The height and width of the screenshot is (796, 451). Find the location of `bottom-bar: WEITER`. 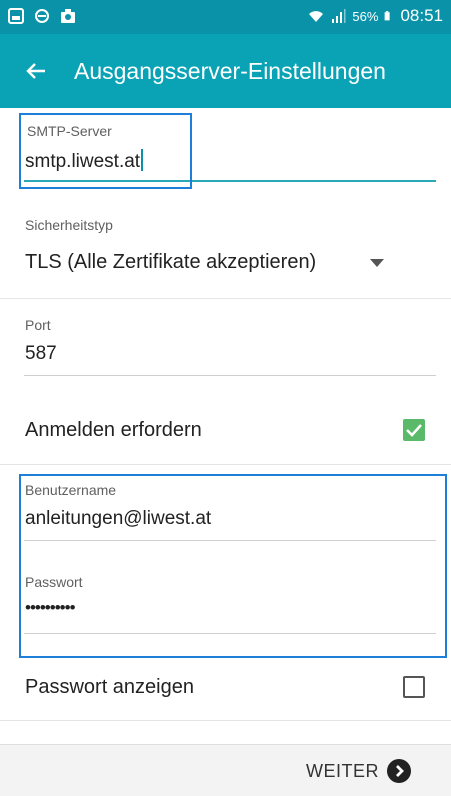

bottom-bar: WEITER is located at coordinates (225, 770).